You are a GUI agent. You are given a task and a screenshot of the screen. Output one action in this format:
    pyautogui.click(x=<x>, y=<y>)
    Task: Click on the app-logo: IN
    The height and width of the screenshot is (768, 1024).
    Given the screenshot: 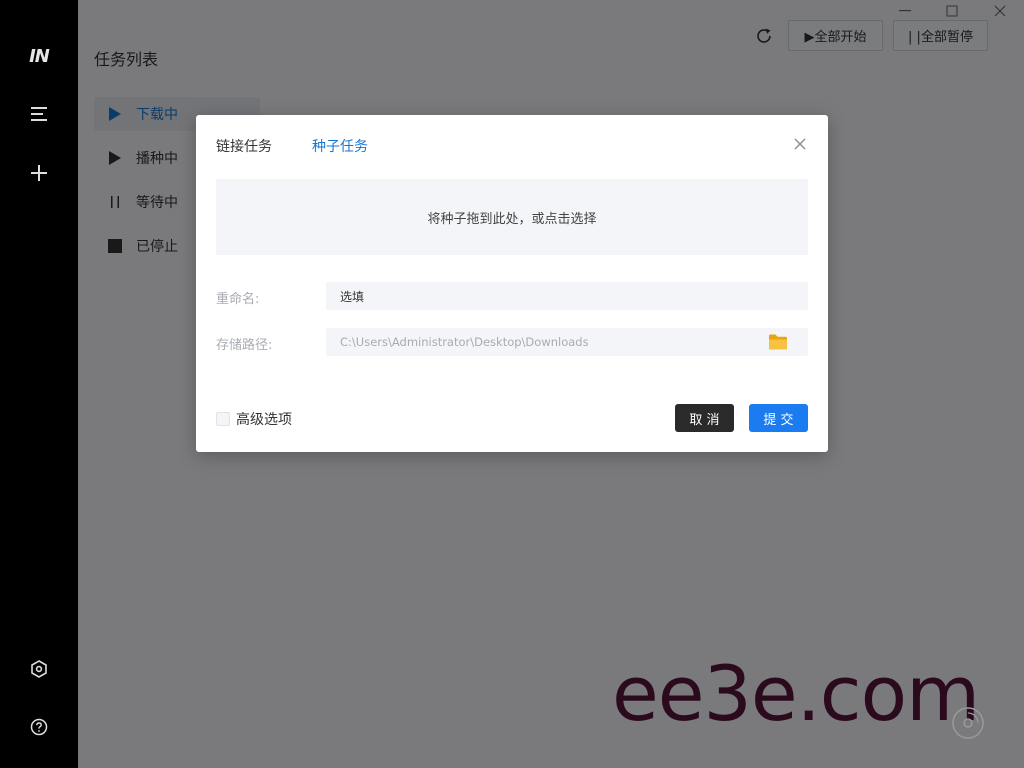 What is the action you would take?
    pyautogui.click(x=39, y=56)
    